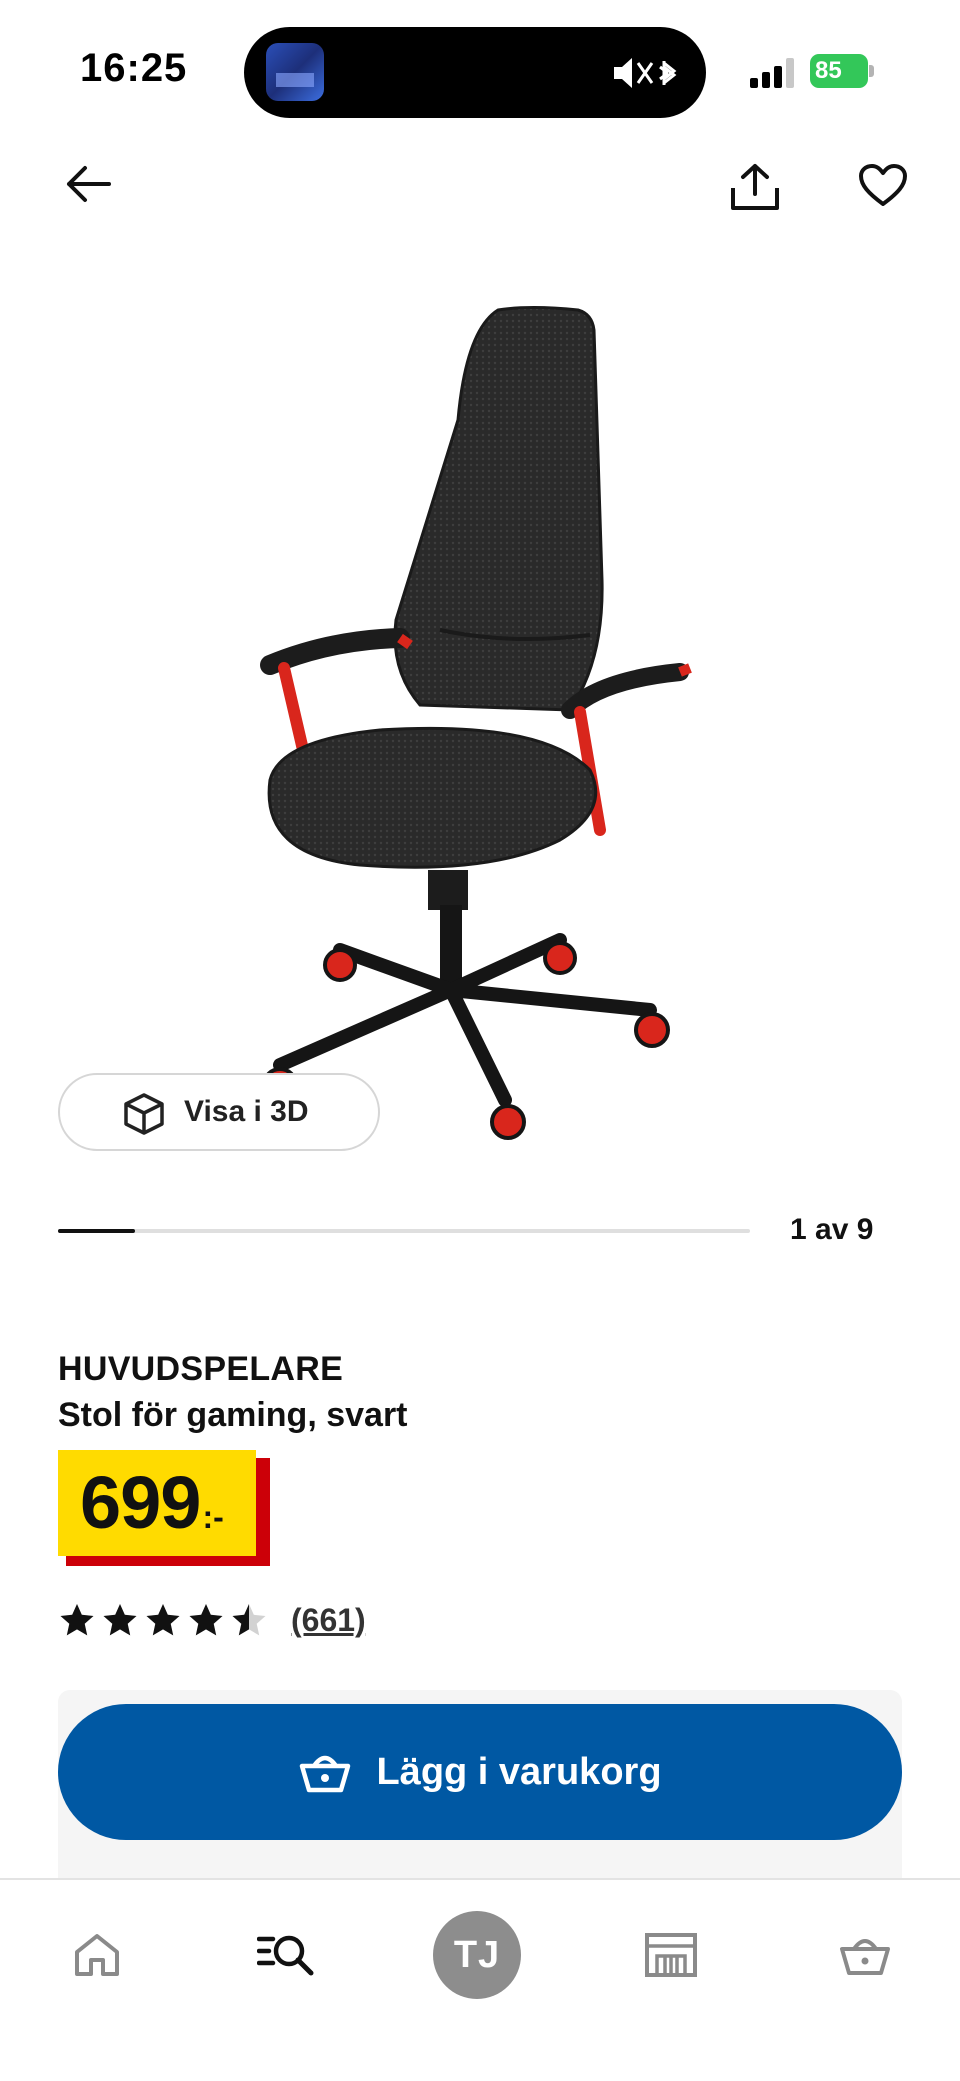 This screenshot has width=960, height=2081. I want to click on image-carousel-progress, so click(404, 1231).